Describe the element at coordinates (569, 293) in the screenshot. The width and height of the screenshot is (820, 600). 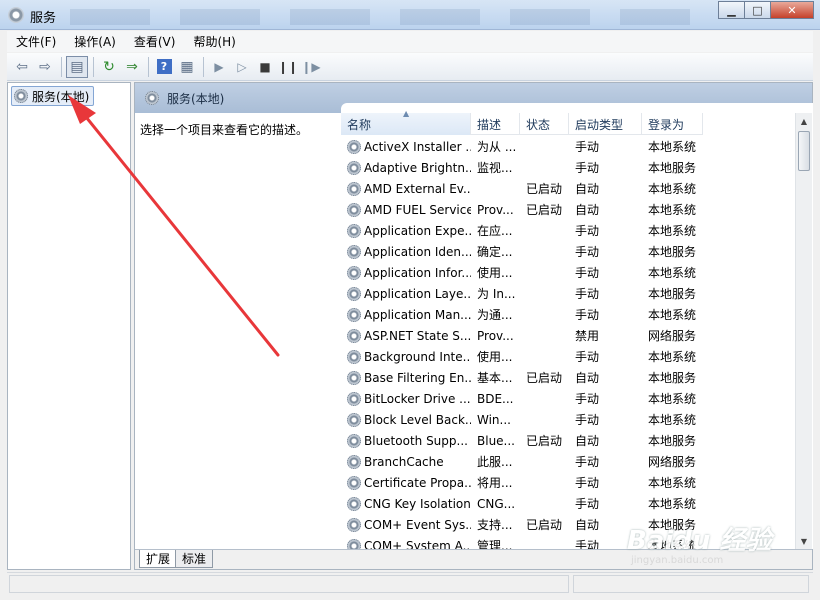
I see `service-row: Application Laye... 为 In... 手动 本地服务` at that location.